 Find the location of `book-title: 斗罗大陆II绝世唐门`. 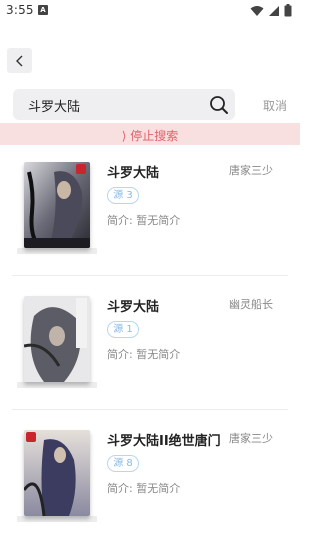

book-title: 斗罗大陆II绝世唐门 is located at coordinates (164, 441).